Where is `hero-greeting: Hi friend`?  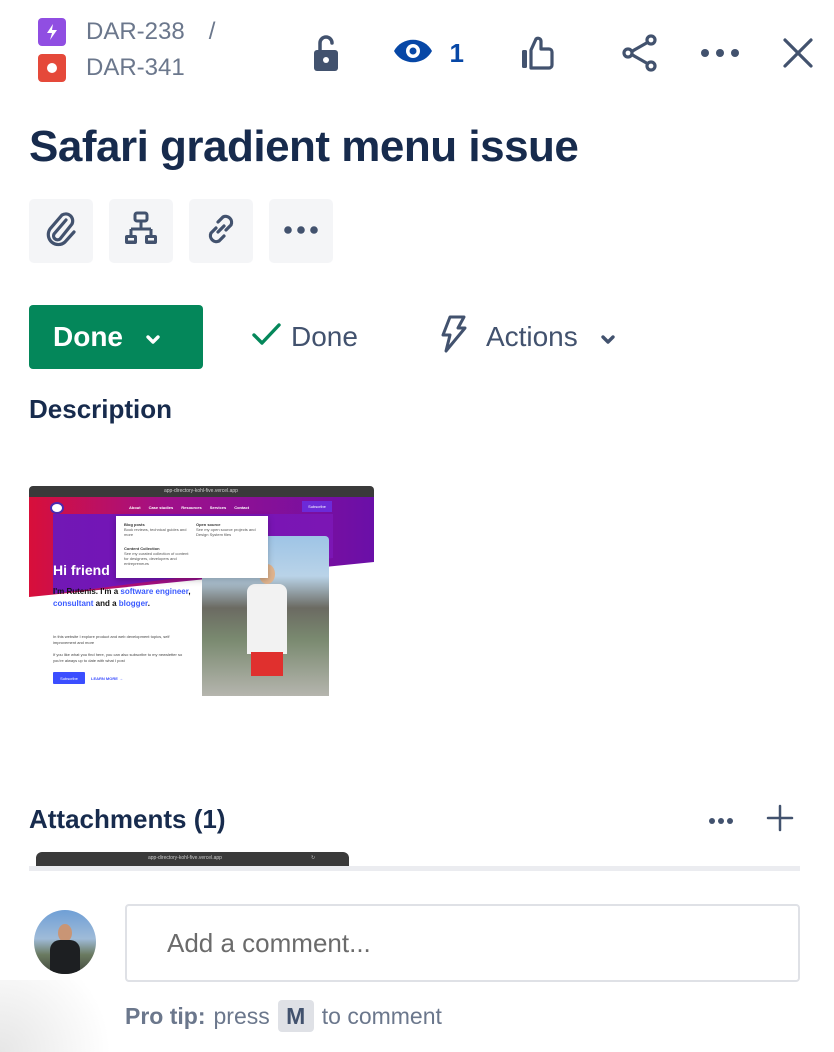 hero-greeting: Hi friend is located at coordinates (81, 570).